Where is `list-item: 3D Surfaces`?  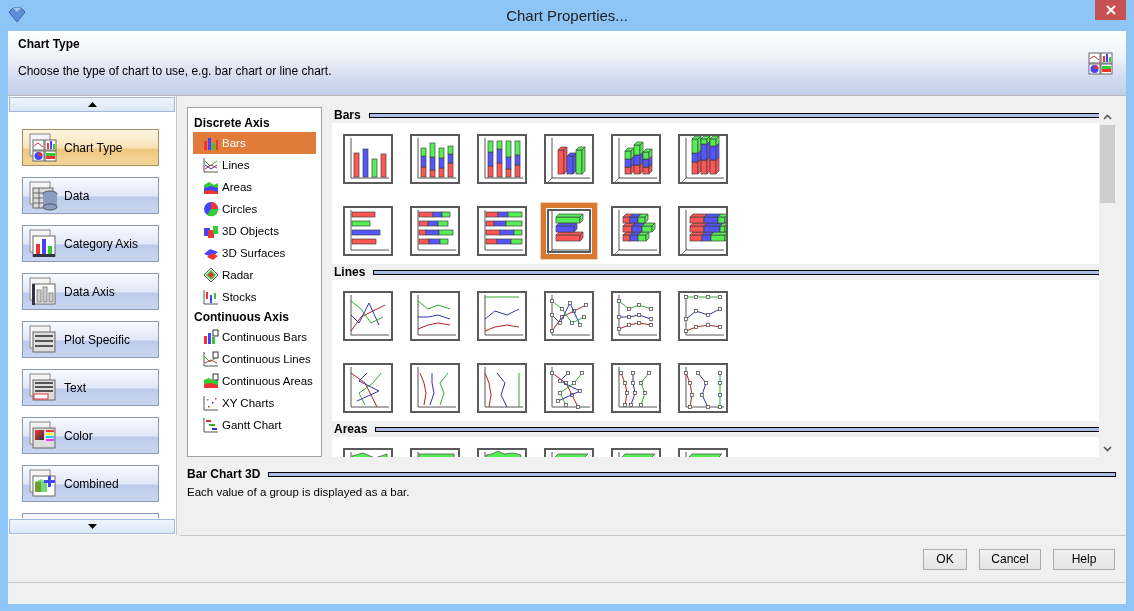 list-item: 3D Surfaces is located at coordinates (254, 253).